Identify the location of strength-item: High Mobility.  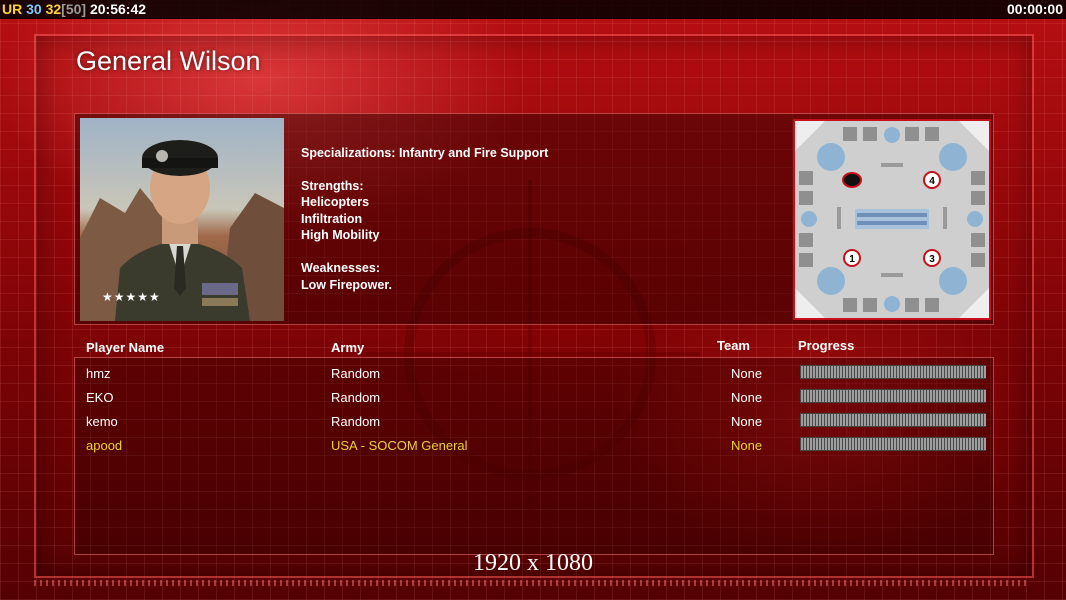
(340, 235).